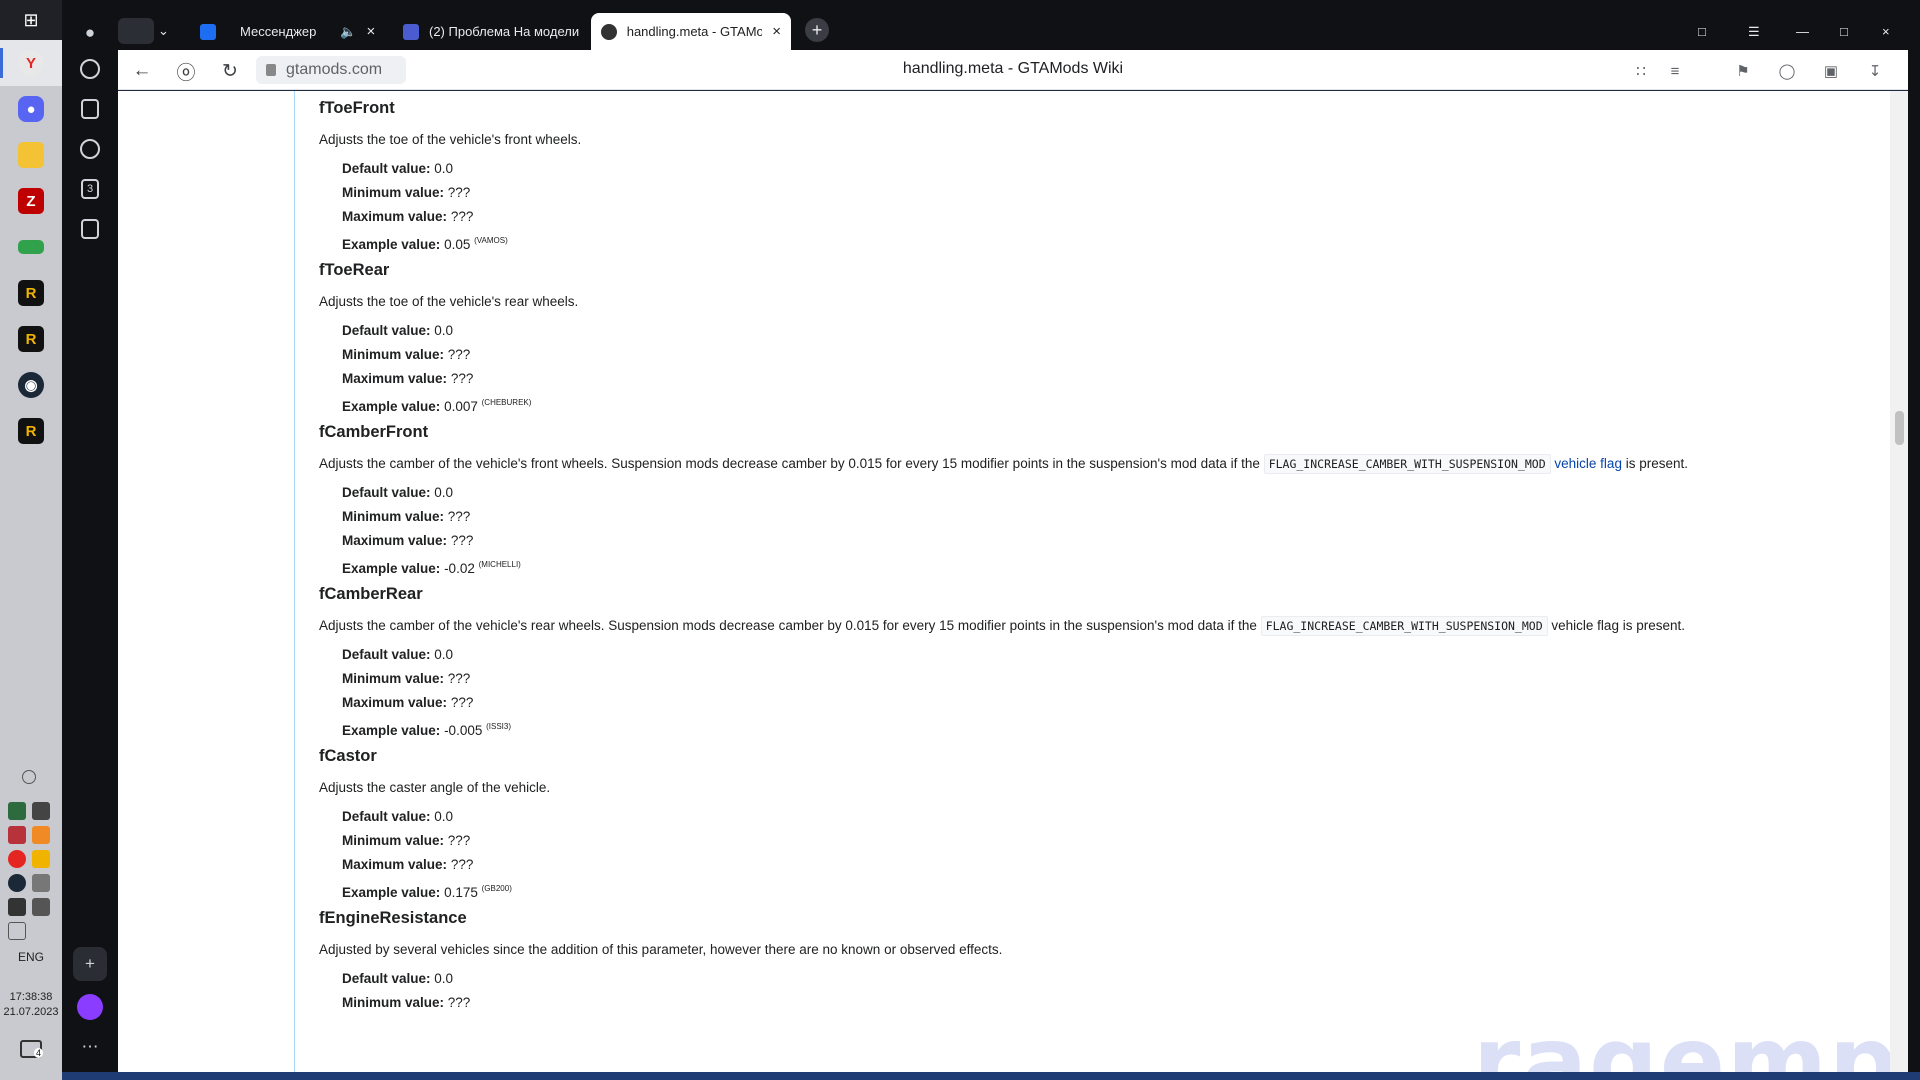 The image size is (1920, 1080). Describe the element at coordinates (90, 1047) in the screenshot. I see `more-icon: ⋯` at that location.